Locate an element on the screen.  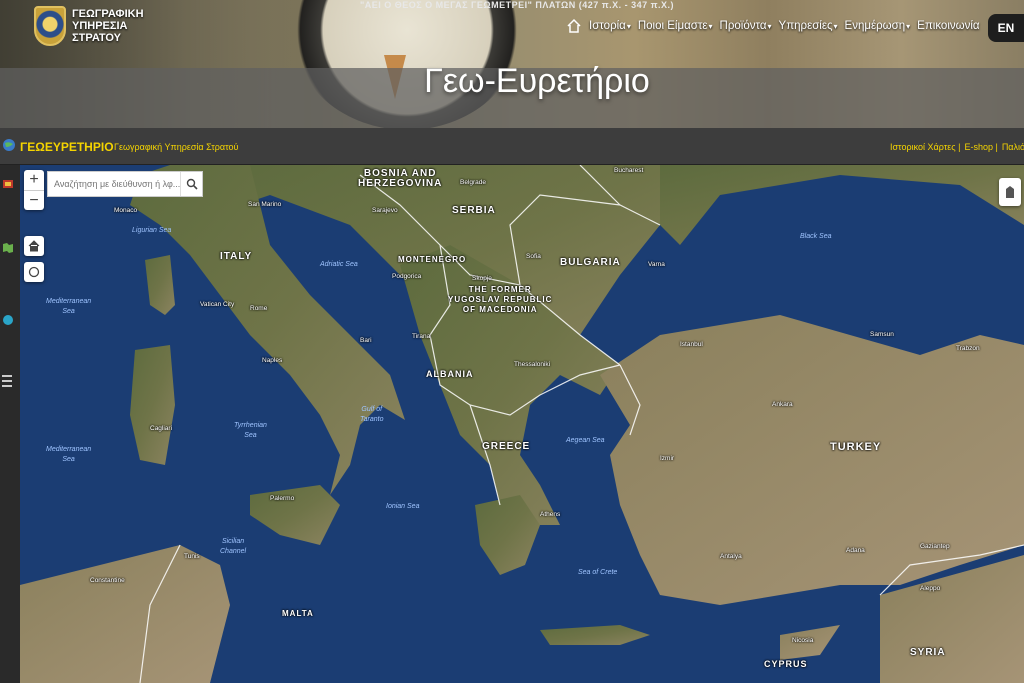
link-historical-maps: Ιστορικοί Χάρτες | is located at coordinates (925, 147).